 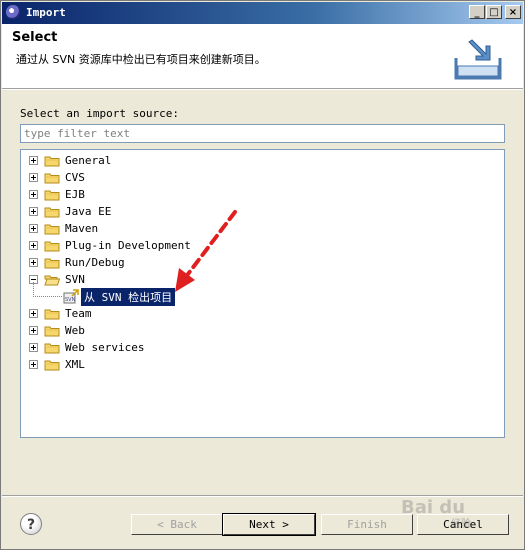 What do you see at coordinates (141, 59) in the screenshot?
I see `page-description: 通过从 SVN 资源库中检出已有项目来创建新项目。` at bounding box center [141, 59].